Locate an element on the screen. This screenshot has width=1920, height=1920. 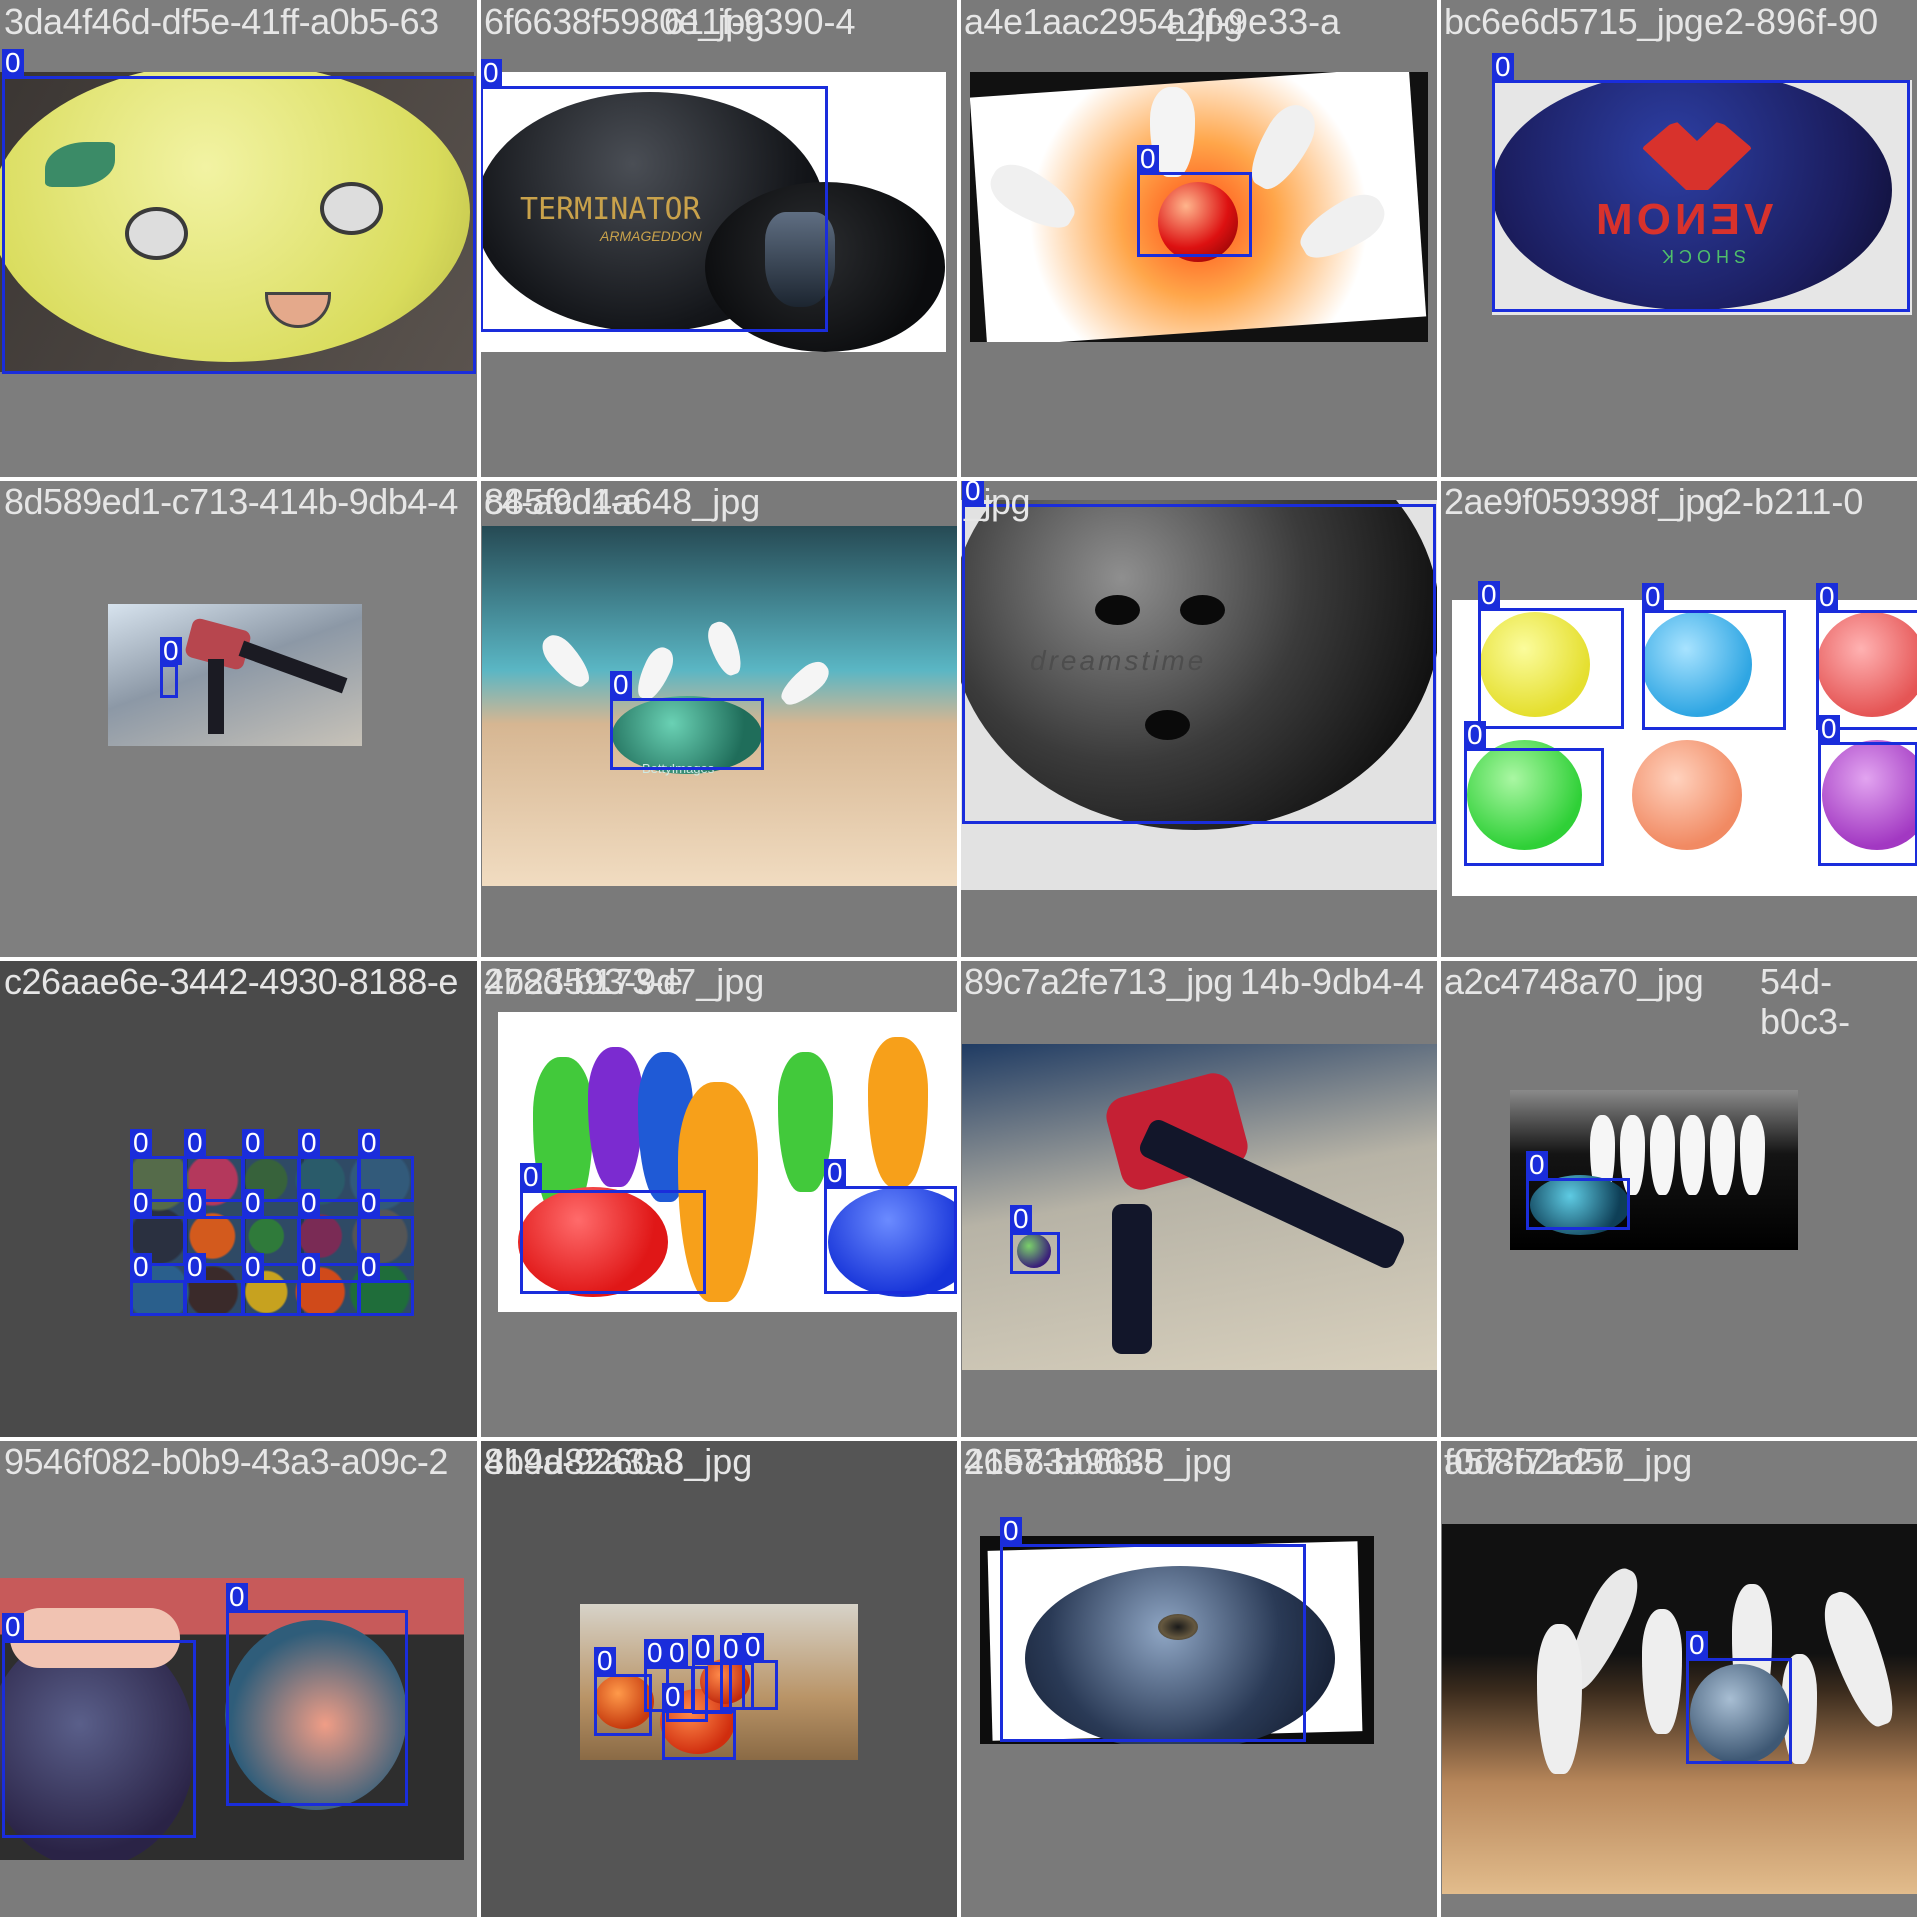
tile-14: 419a-9260-8 0 0 0 0 0 0 0 is located at coordinates (718, 1678).